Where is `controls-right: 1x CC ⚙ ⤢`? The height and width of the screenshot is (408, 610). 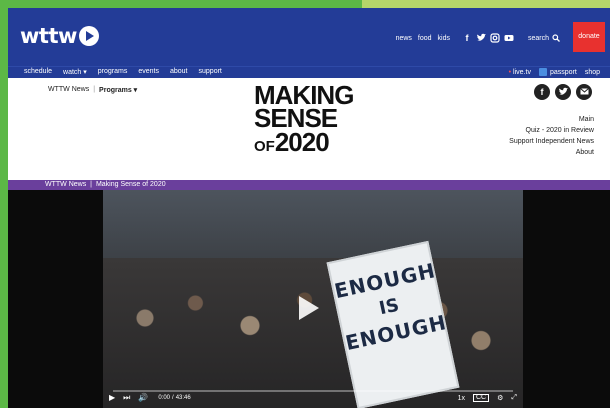 controls-right: 1x CC ⚙ ⤢ is located at coordinates (483, 398).